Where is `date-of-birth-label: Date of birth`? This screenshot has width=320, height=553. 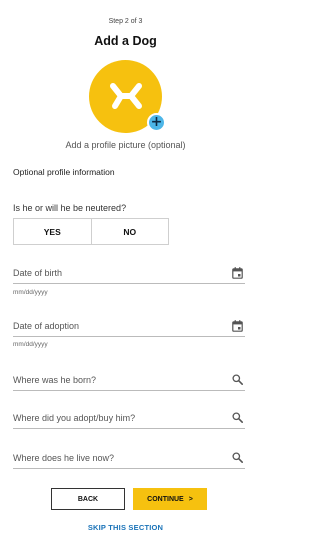 date-of-birth-label: Date of birth is located at coordinates (38, 273).